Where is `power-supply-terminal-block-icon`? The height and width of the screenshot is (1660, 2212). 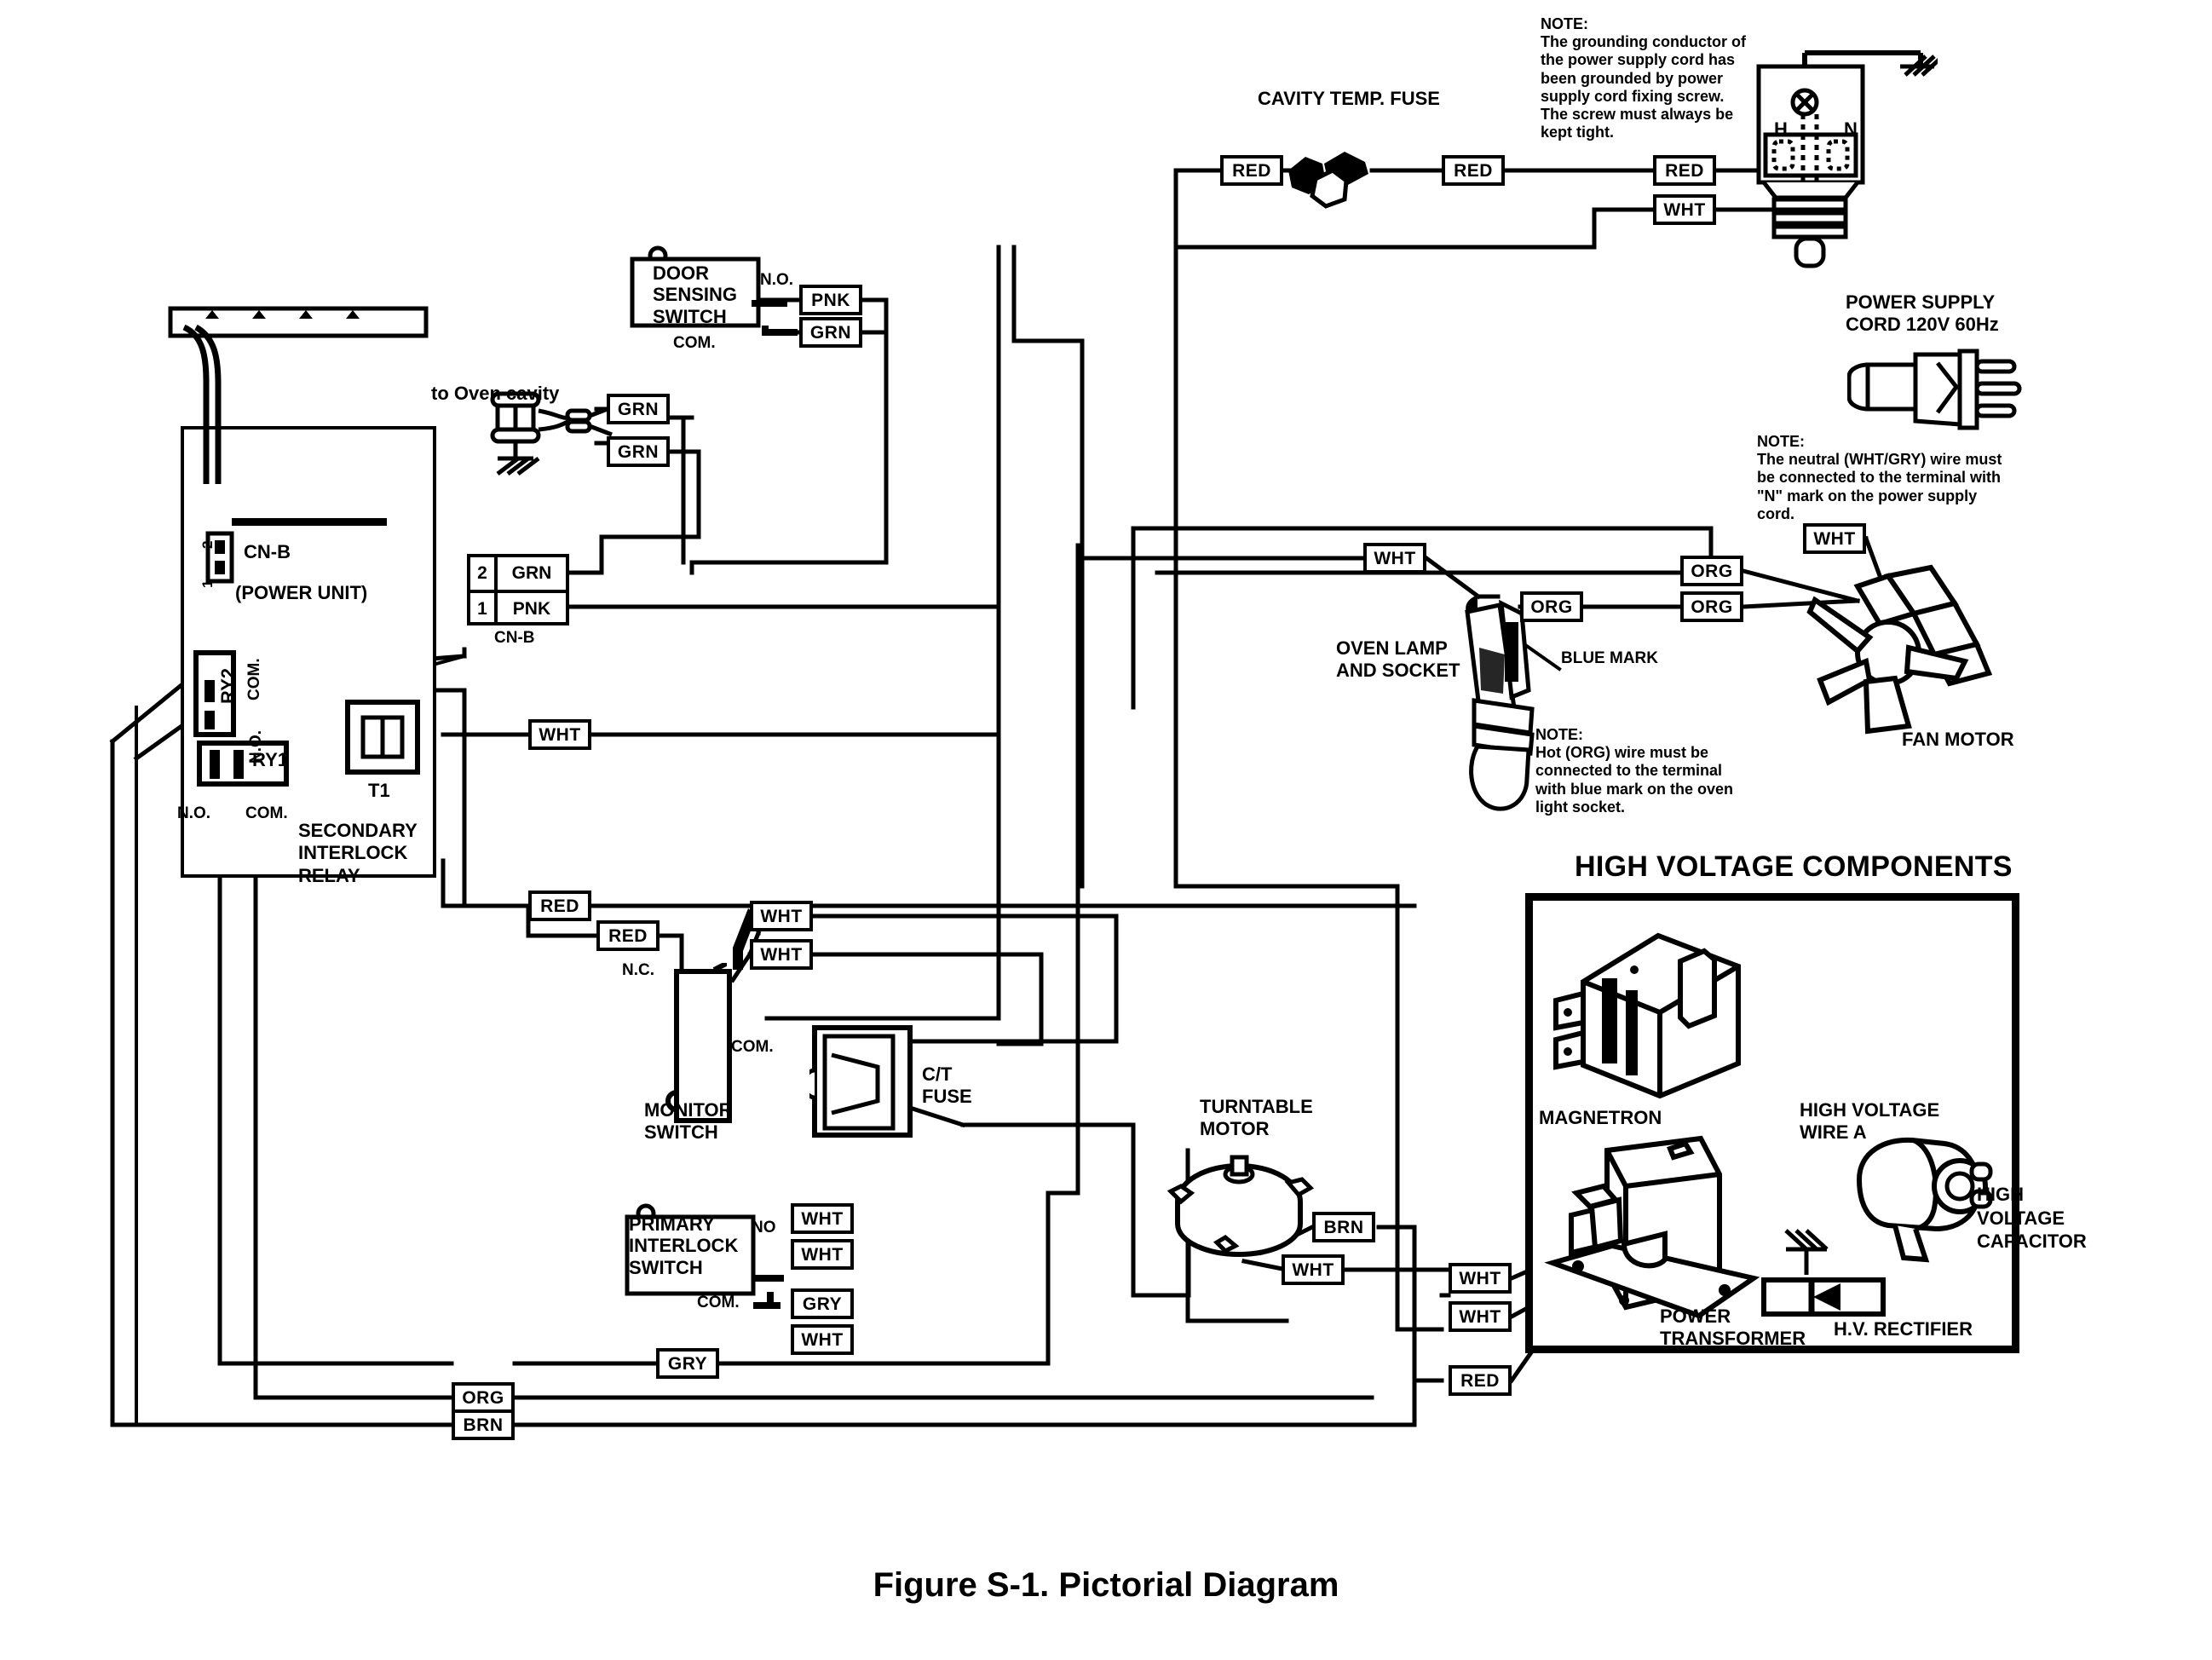
power-supply-terminal-block-icon is located at coordinates (1847, 159).